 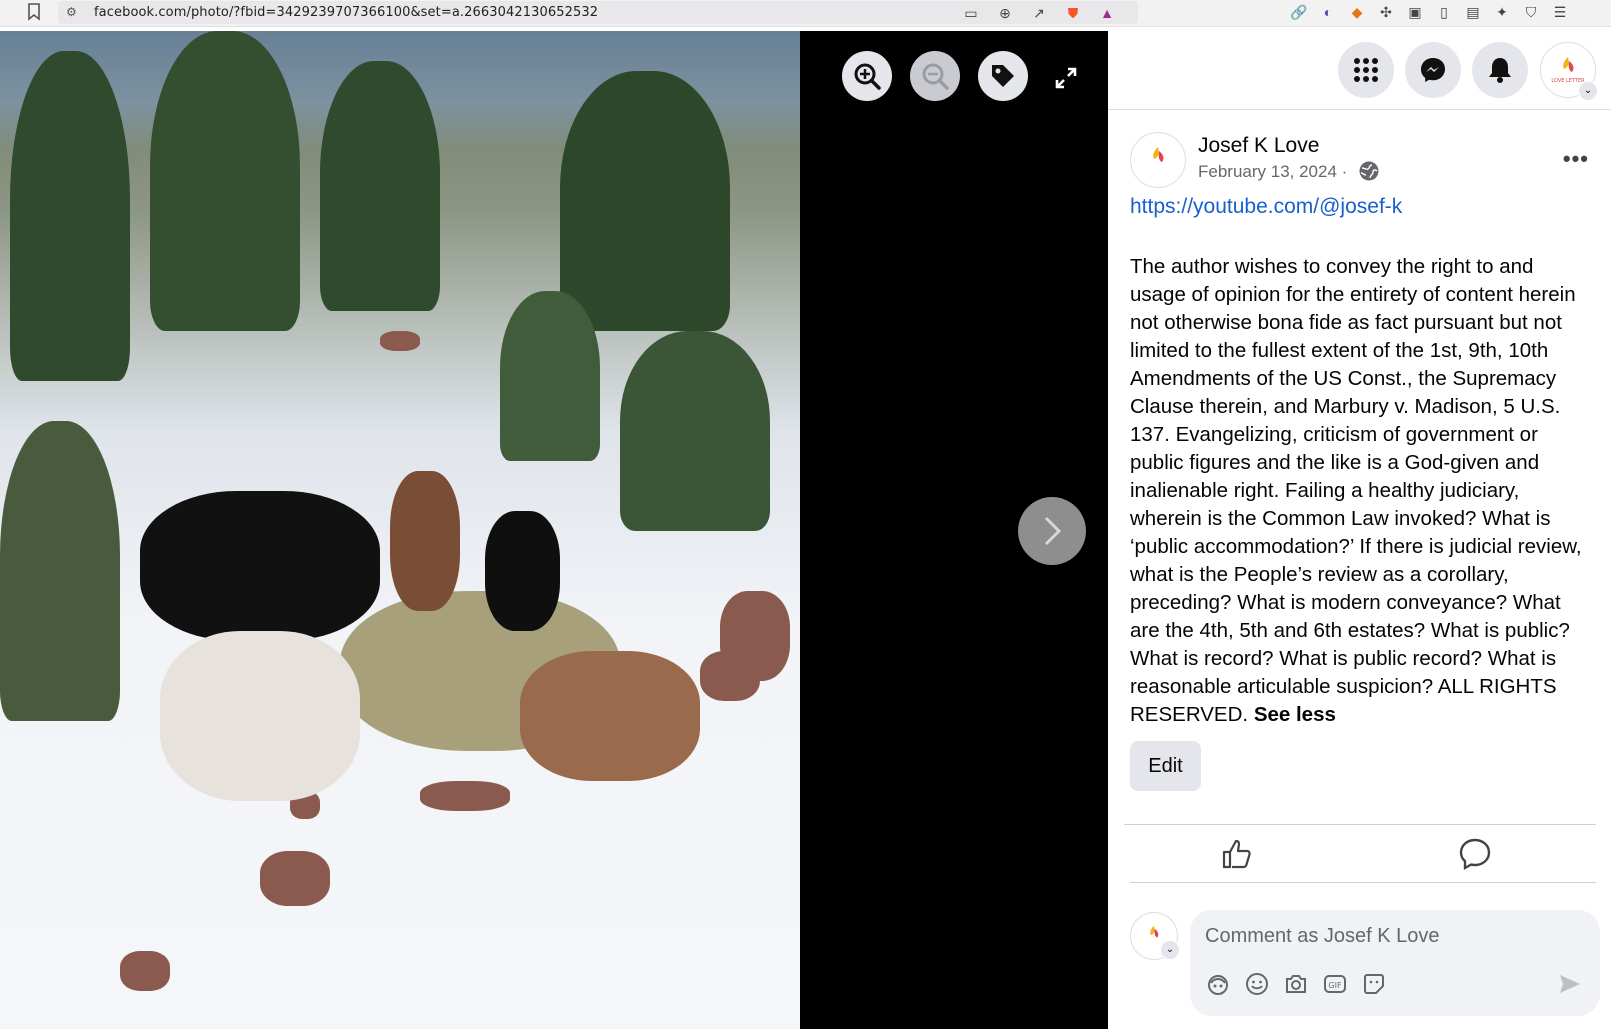 What do you see at coordinates (1073, 13) in the screenshot?
I see `brave-shield-icon: ⛊` at bounding box center [1073, 13].